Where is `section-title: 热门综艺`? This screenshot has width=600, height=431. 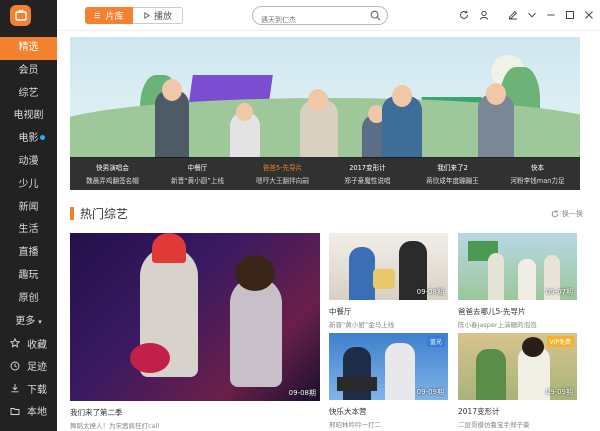 section-title: 热门综艺 is located at coordinates (104, 214).